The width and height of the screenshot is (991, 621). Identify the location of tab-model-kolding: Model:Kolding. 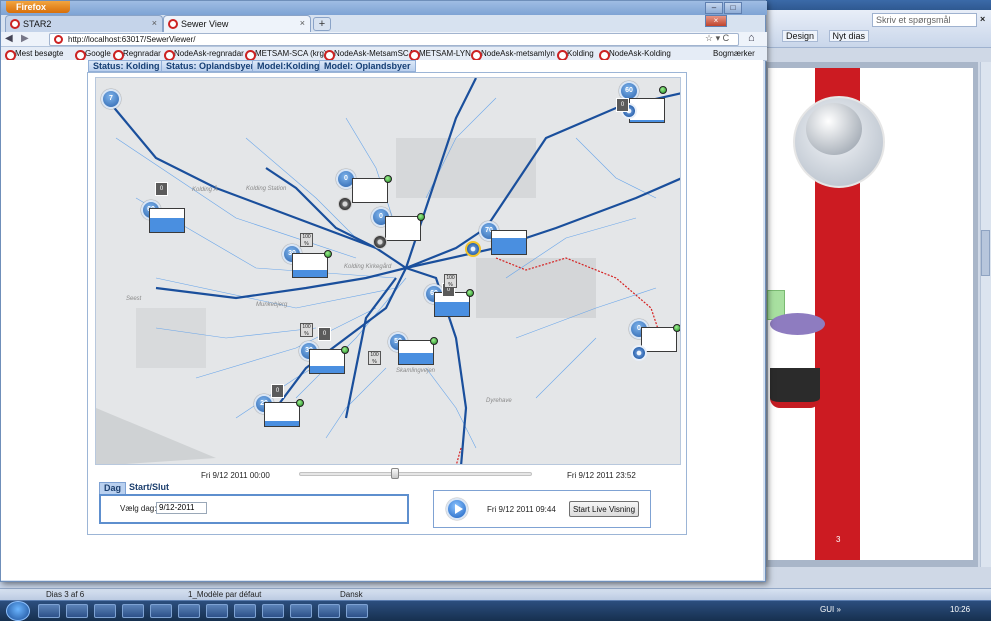
(288, 66).